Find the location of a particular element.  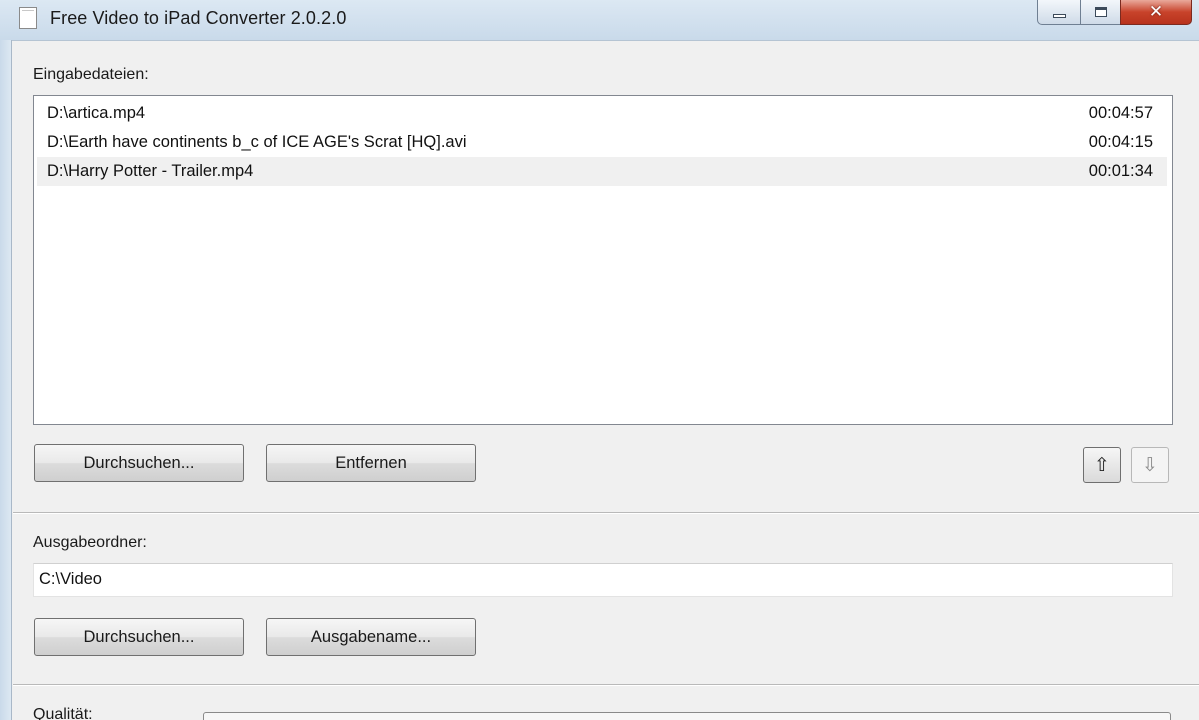

move-up-button: ⇧ is located at coordinates (1102, 465).